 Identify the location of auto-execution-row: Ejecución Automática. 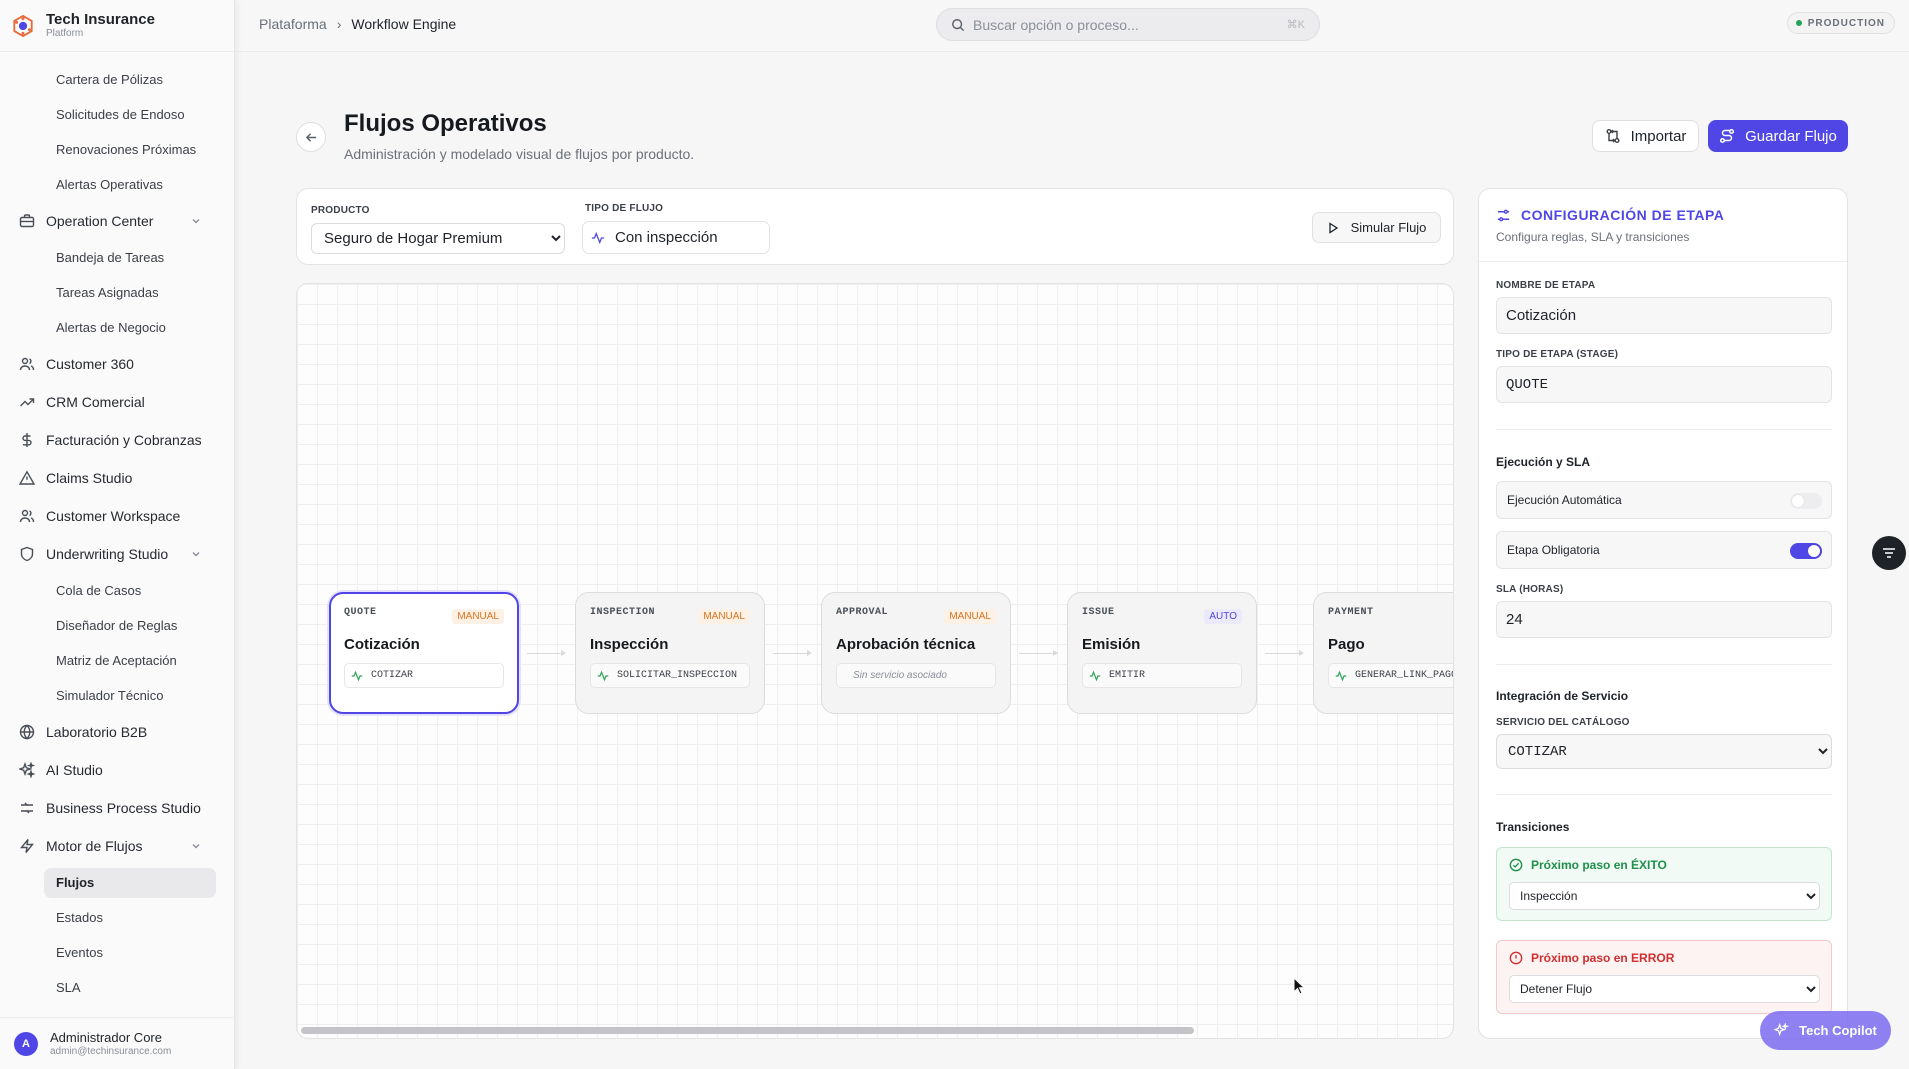
(1664, 500).